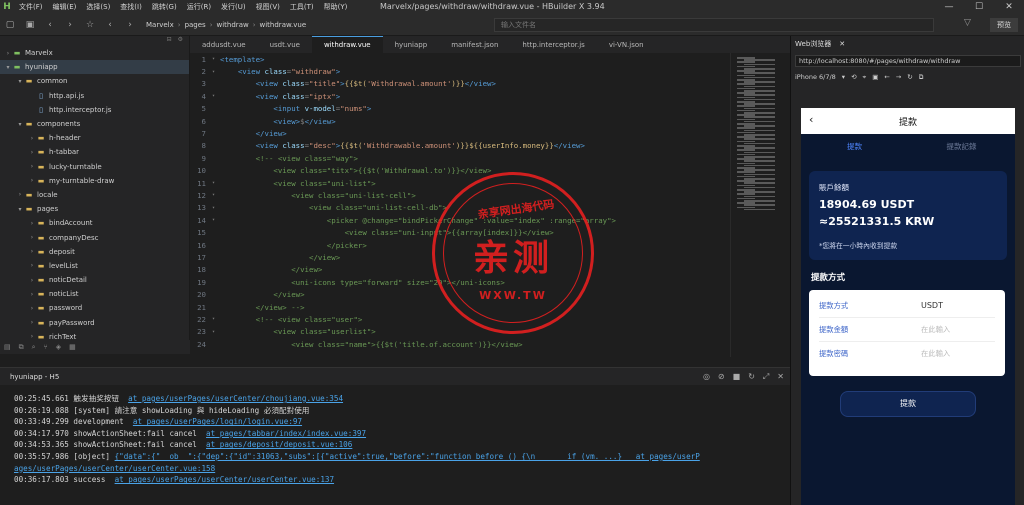 Image resolution: width=1024 pixels, height=505 pixels. I want to click on back-chevron-icon: ‹, so click(811, 119).